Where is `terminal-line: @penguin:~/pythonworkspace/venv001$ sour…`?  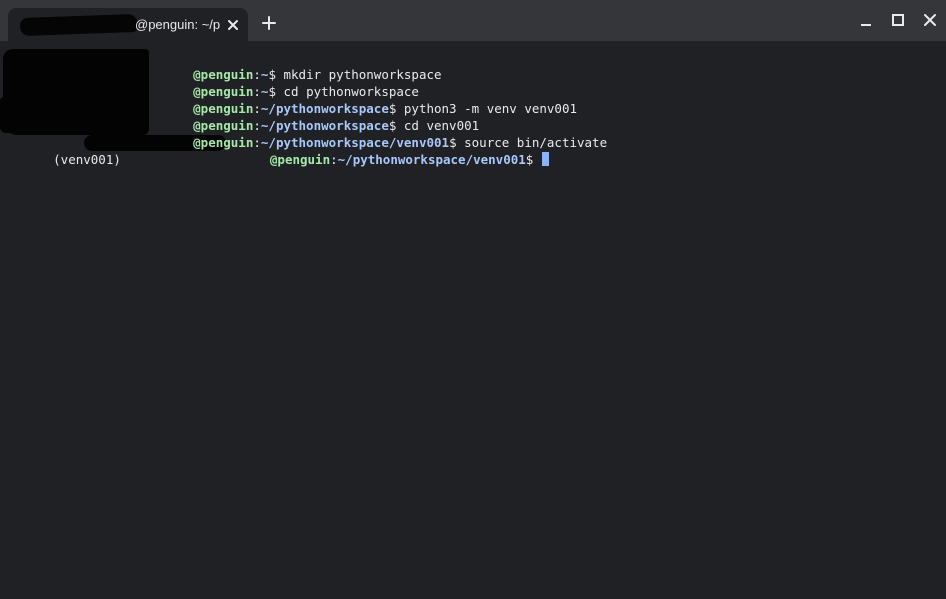 terminal-line: @penguin:~/pythonworkspace/venv001$ sour… is located at coordinates (400, 142).